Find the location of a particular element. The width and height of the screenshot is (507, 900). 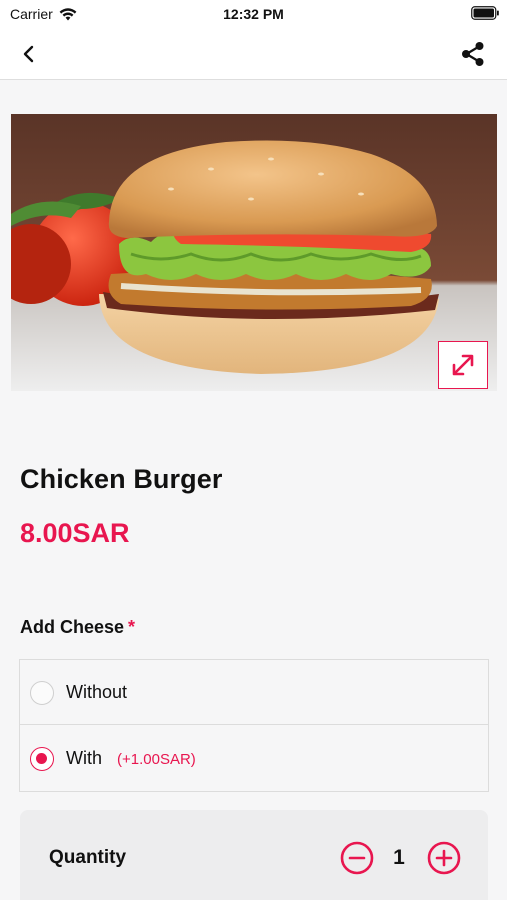

option-label: Without is located at coordinates (97, 692).